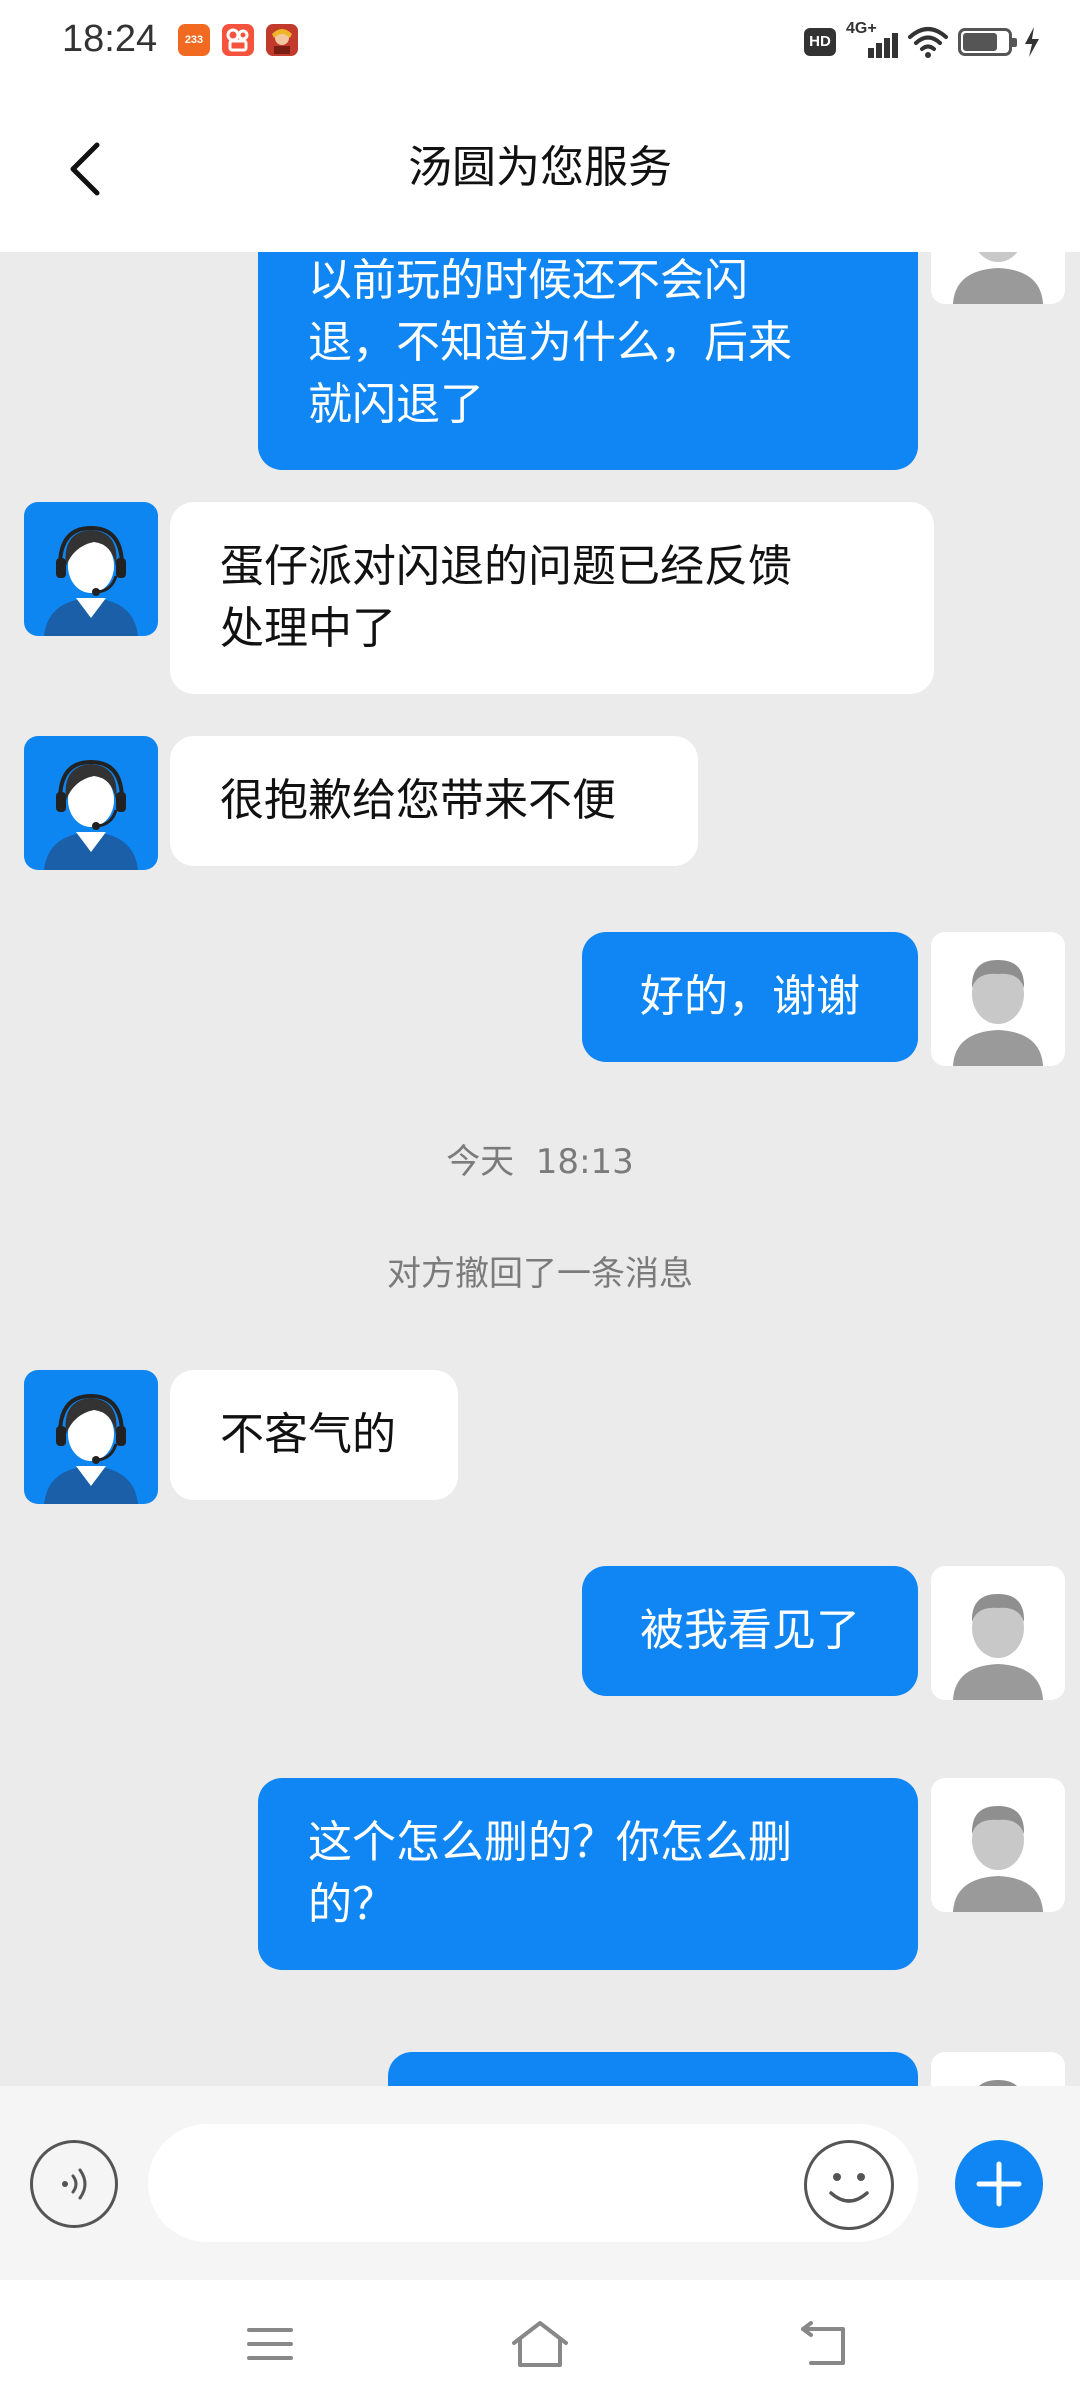 The height and width of the screenshot is (2408, 1080). I want to click on outgoing-message-bubble: 这个怎么删的？你怎么删 的？, so click(588, 1874).